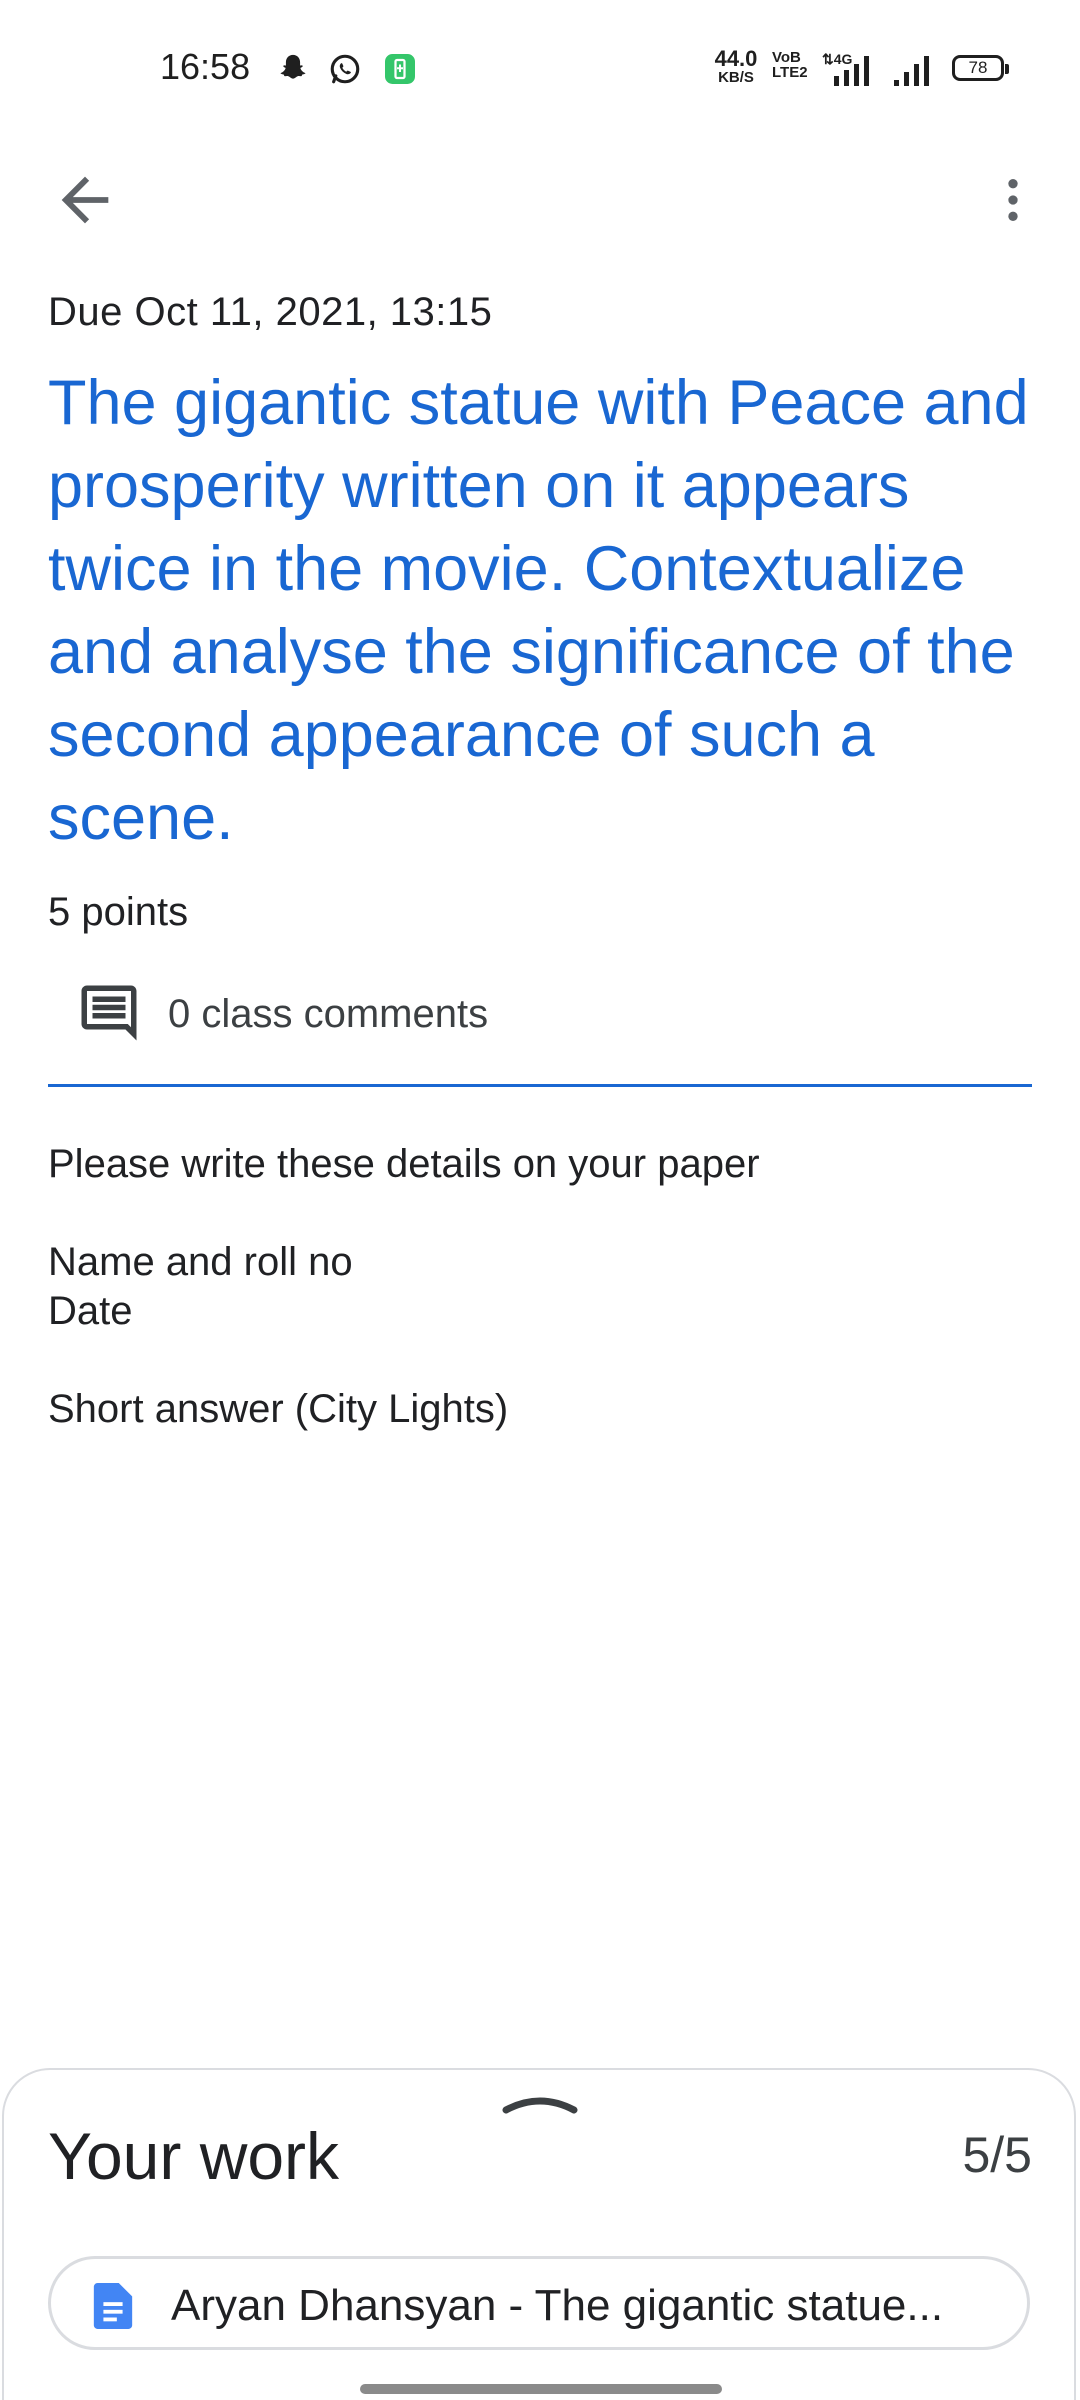  Describe the element at coordinates (404, 1164) in the screenshot. I see `description-line: Please write these details on your paper` at that location.